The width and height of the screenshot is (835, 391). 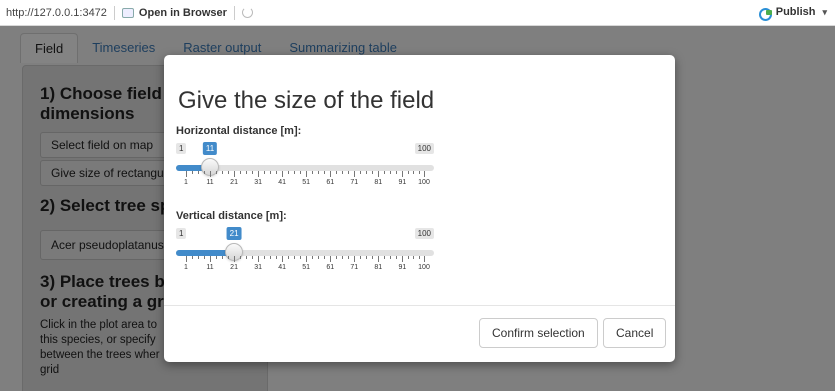 I want to click on publish-button: Publish ▾, so click(x=792, y=13).